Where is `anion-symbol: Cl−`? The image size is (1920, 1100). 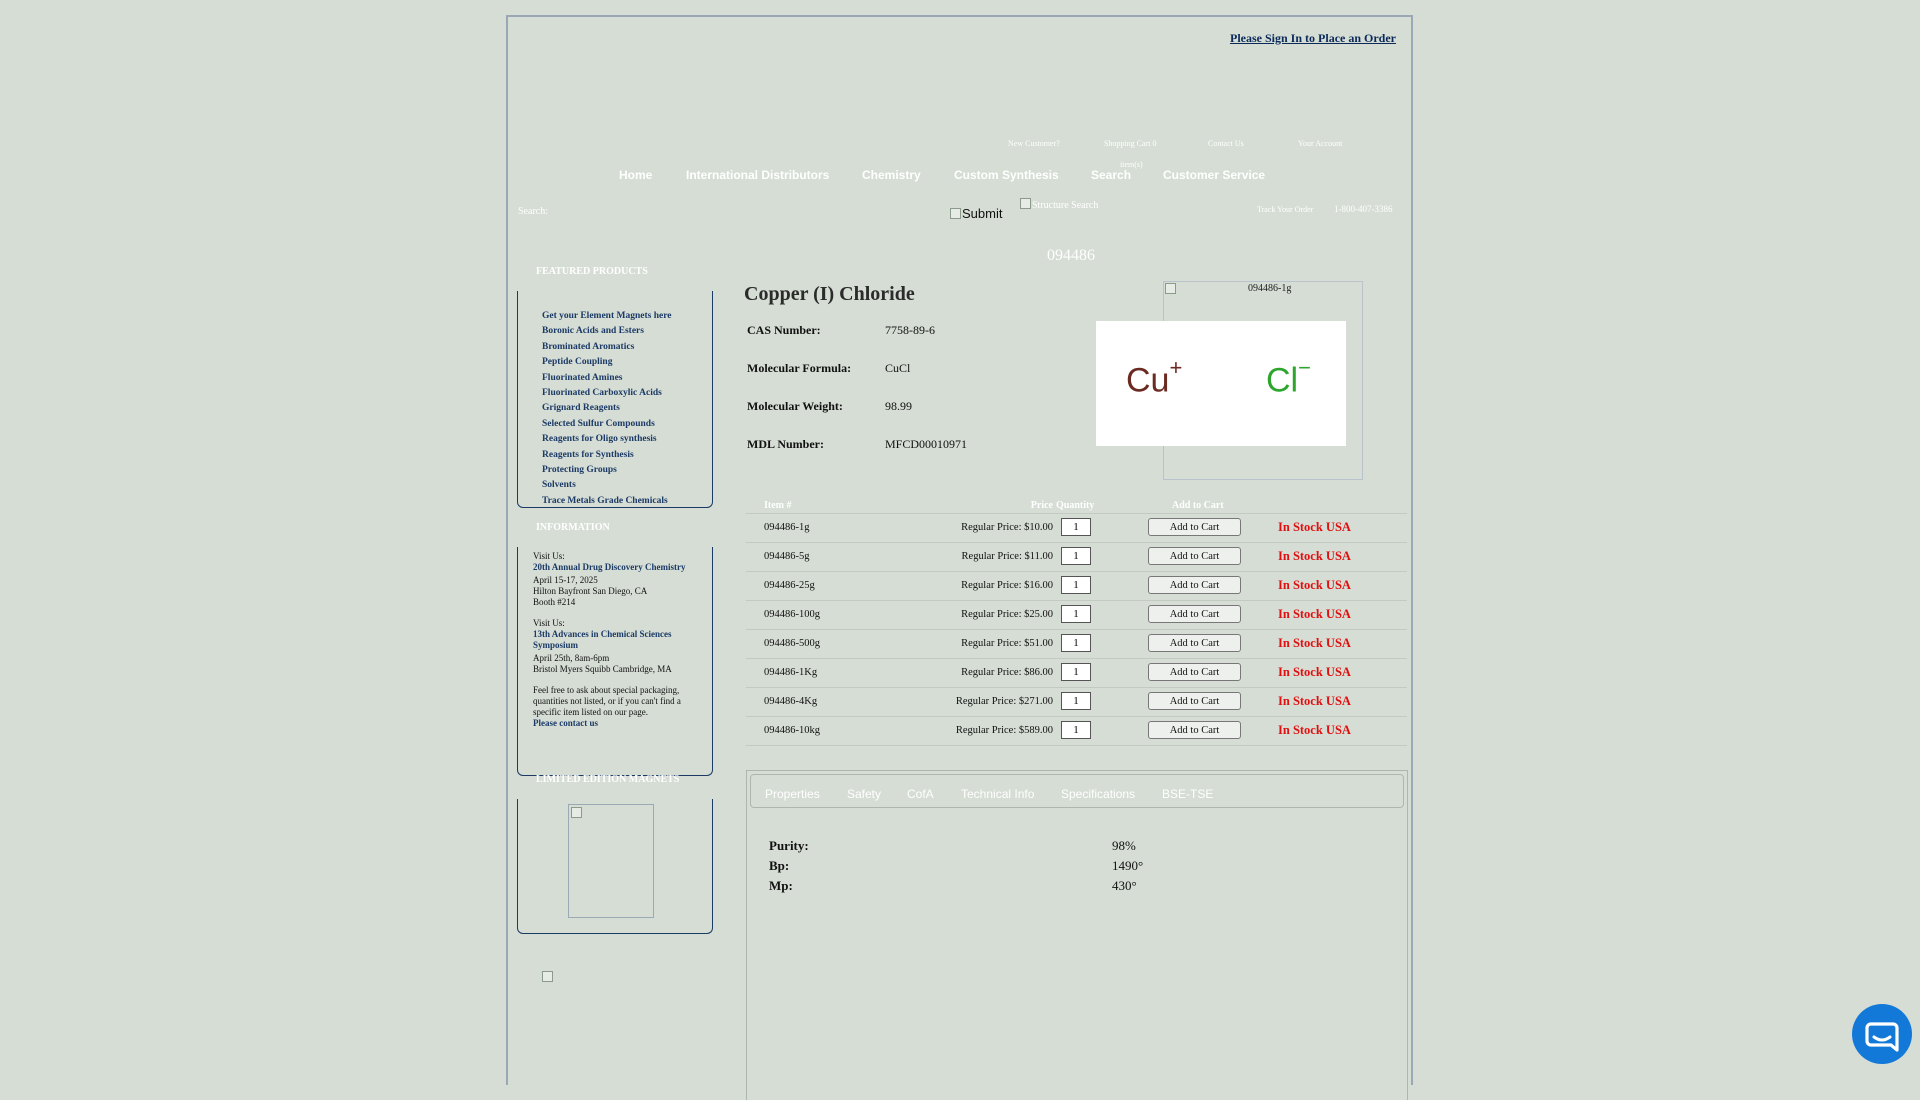 anion-symbol: Cl− is located at coordinates (1288, 377).